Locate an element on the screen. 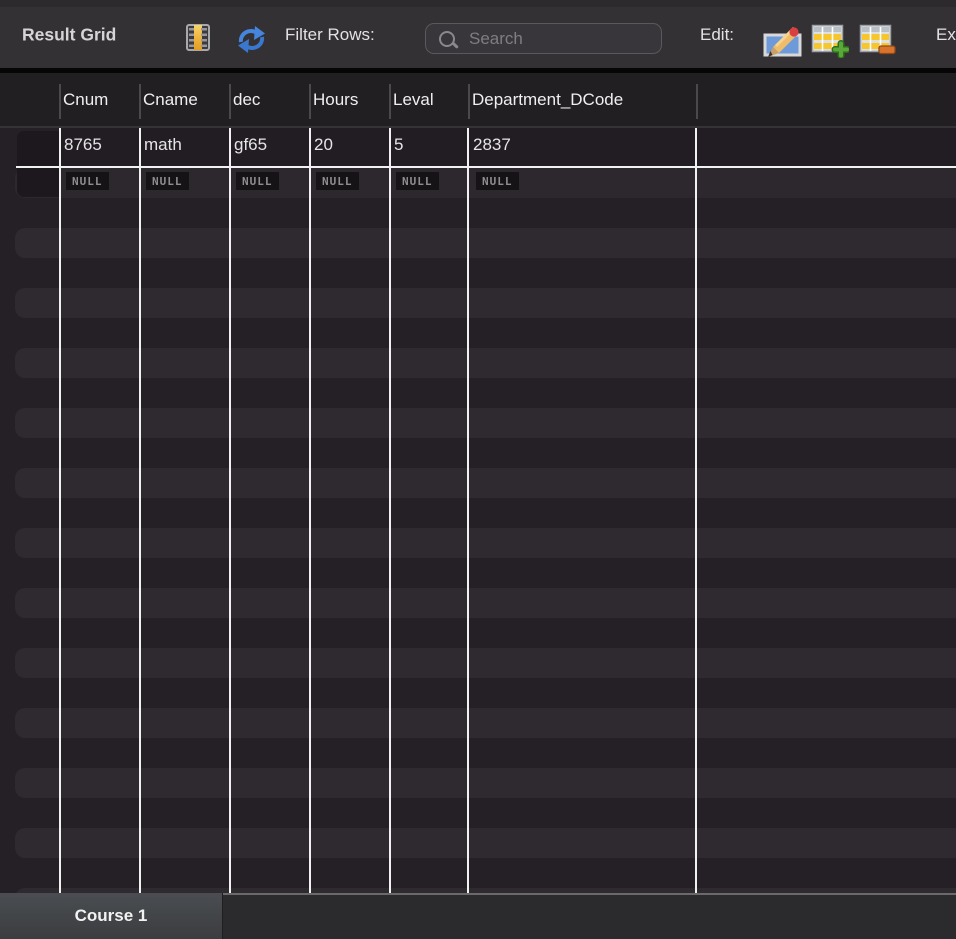 This screenshot has width=956, height=939. result-grid-view-icon is located at coordinates (198, 37).